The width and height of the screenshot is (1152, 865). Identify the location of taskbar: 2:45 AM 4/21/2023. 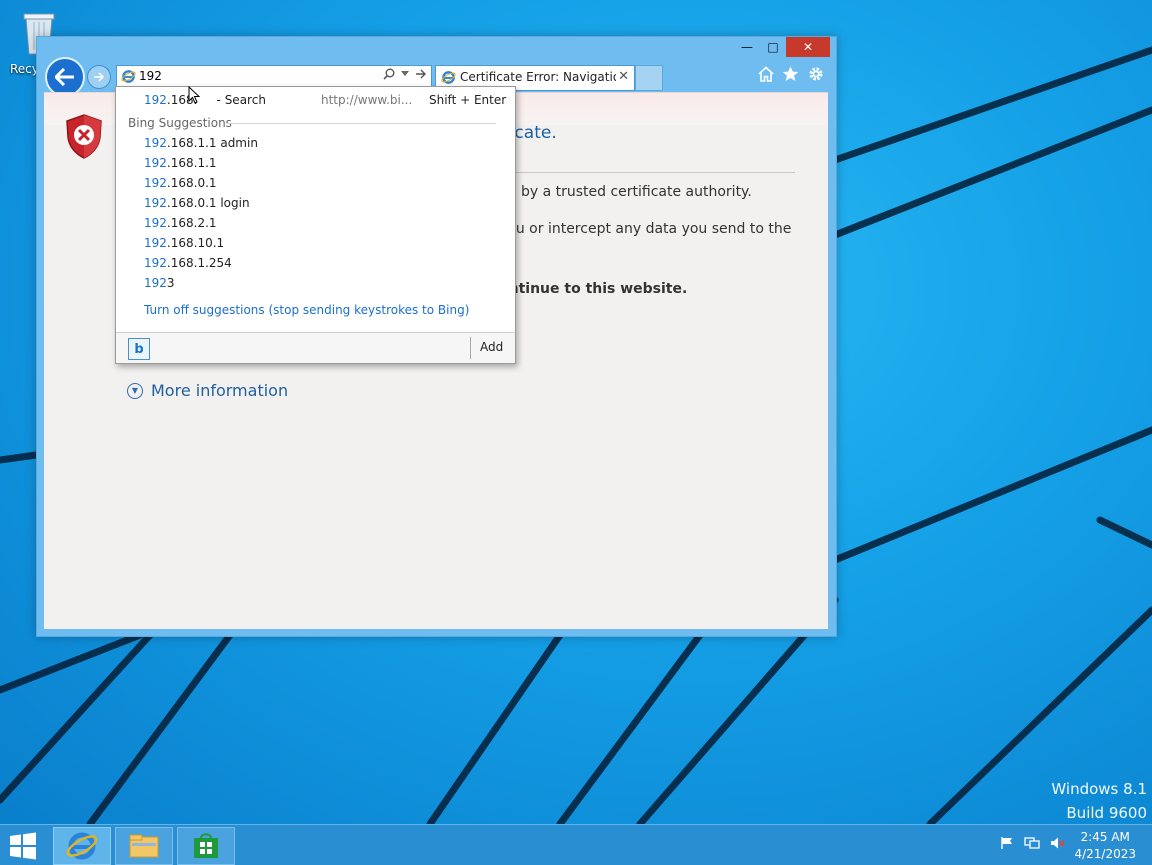
(576, 844).